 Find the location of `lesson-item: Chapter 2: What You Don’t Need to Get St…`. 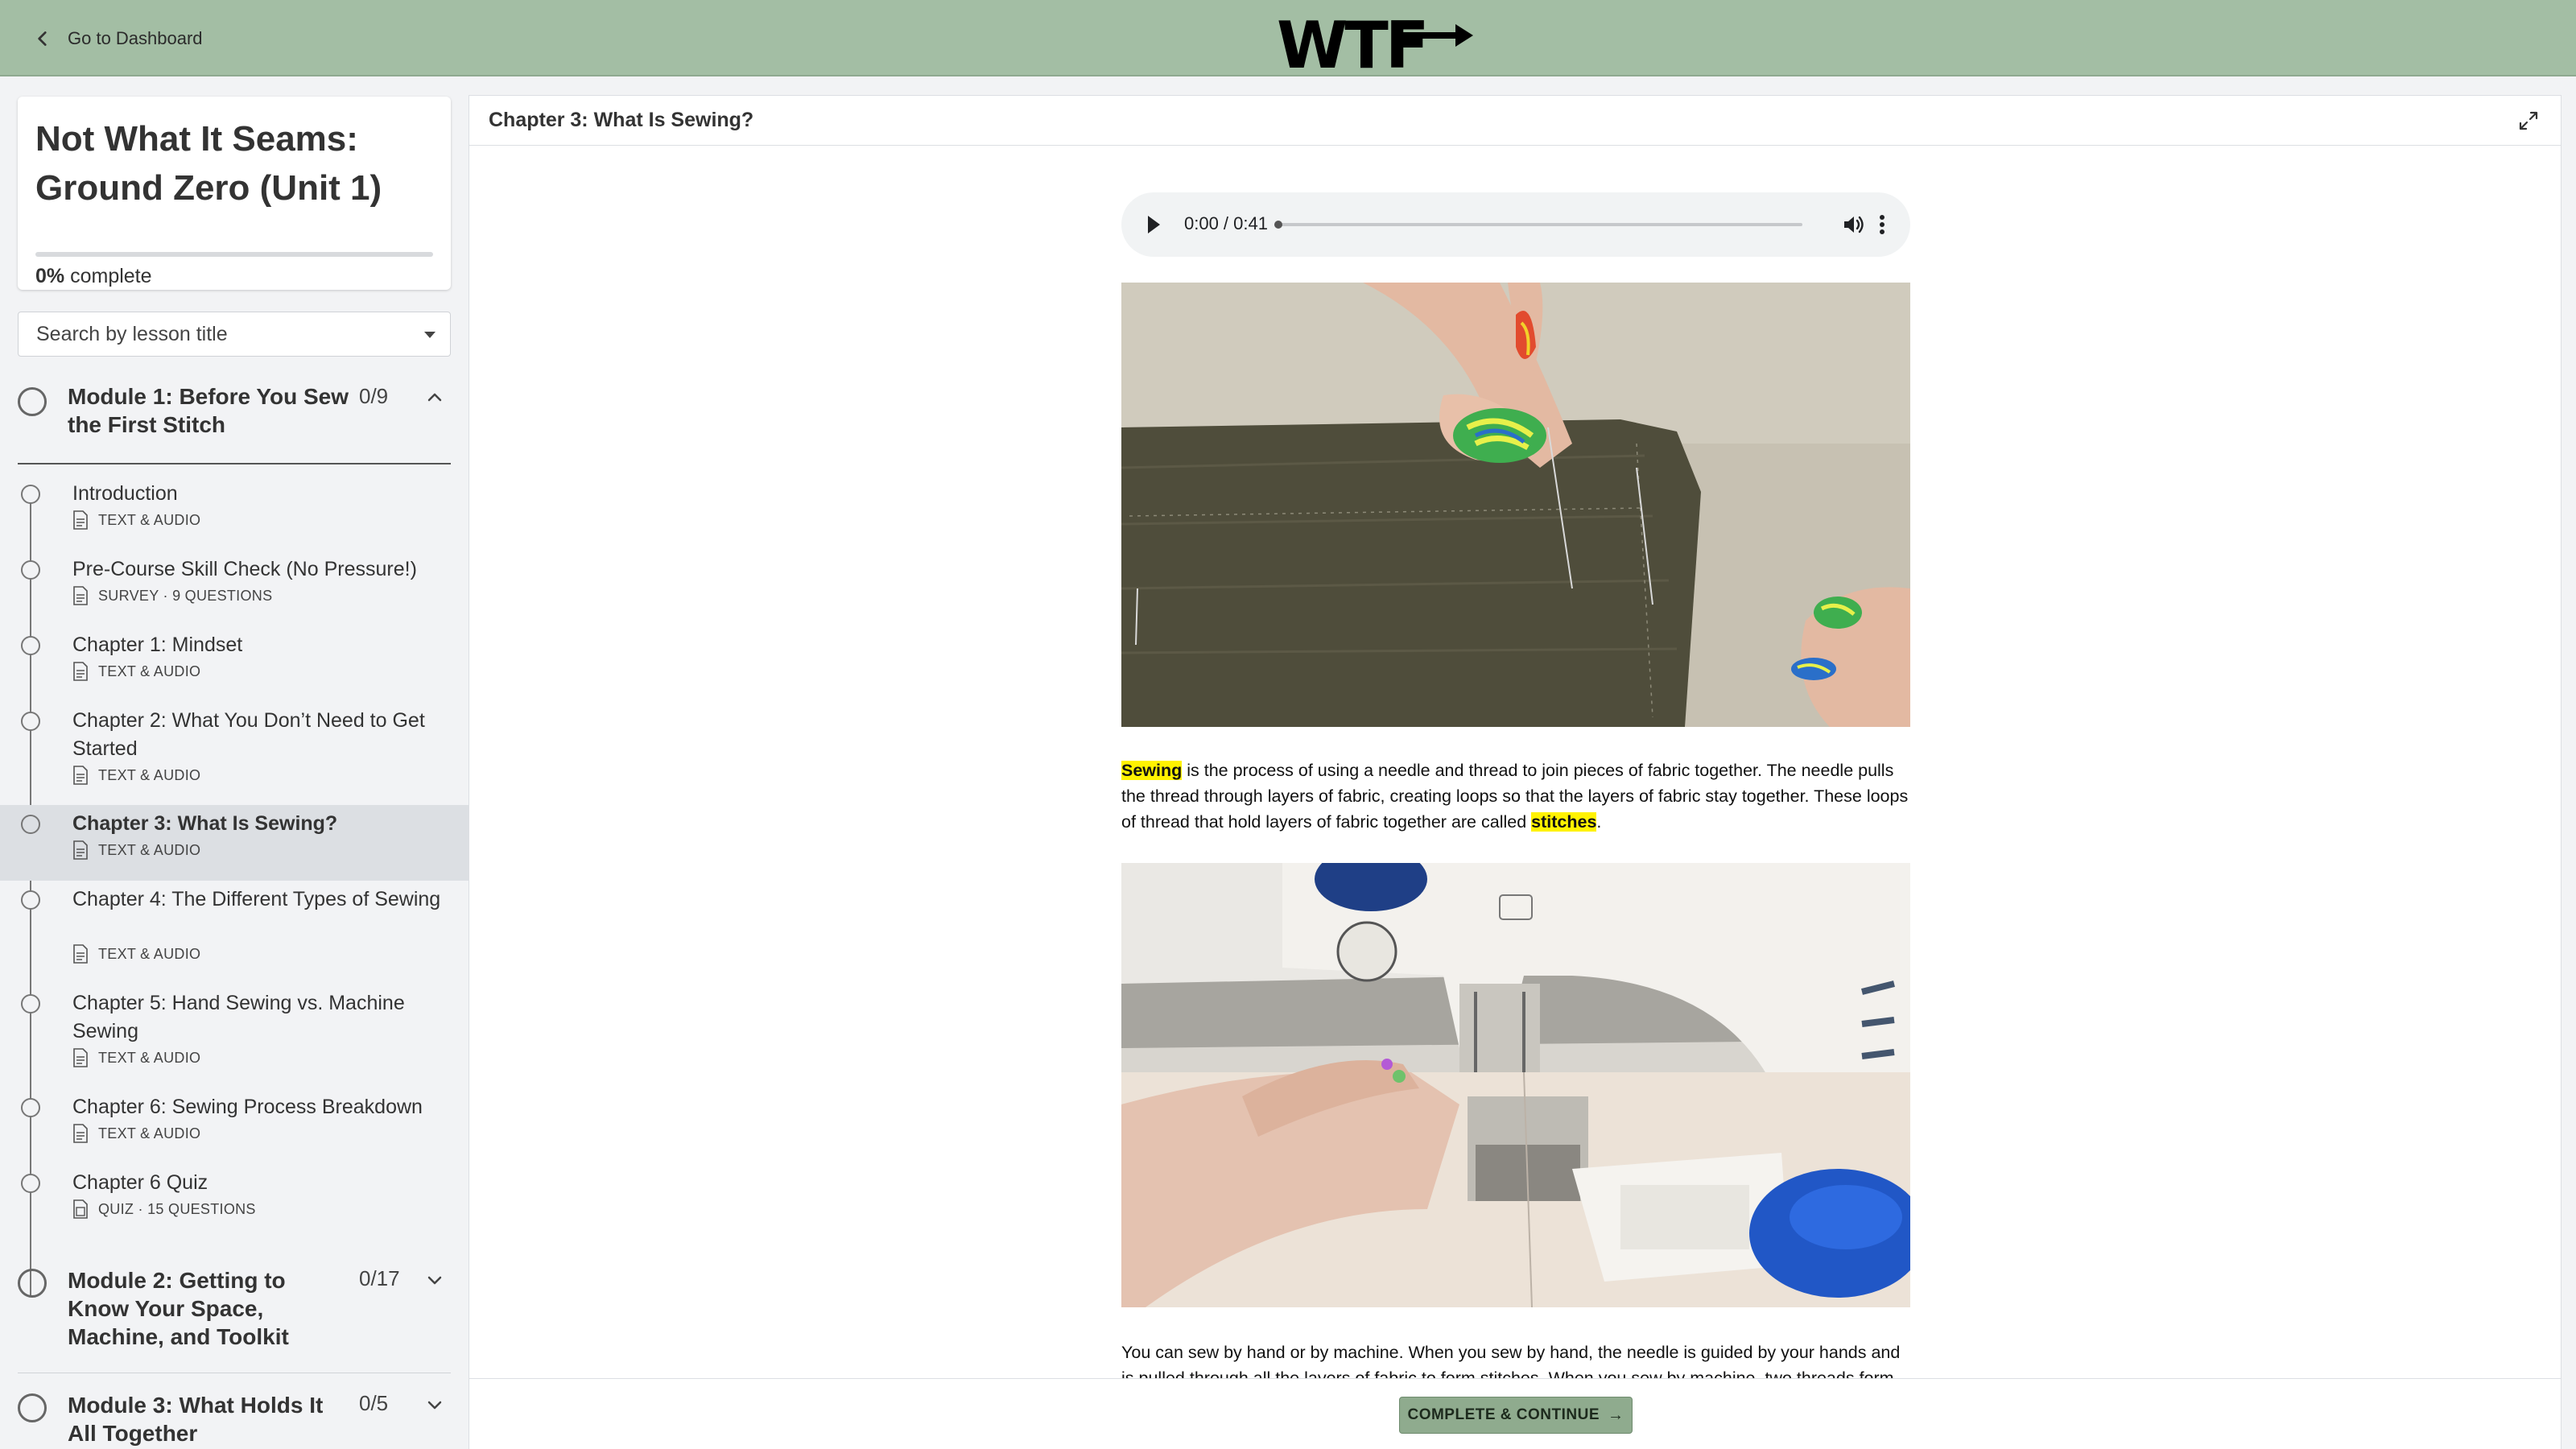

lesson-item: Chapter 2: What You Don’t Need to Get St… is located at coordinates (234, 753).